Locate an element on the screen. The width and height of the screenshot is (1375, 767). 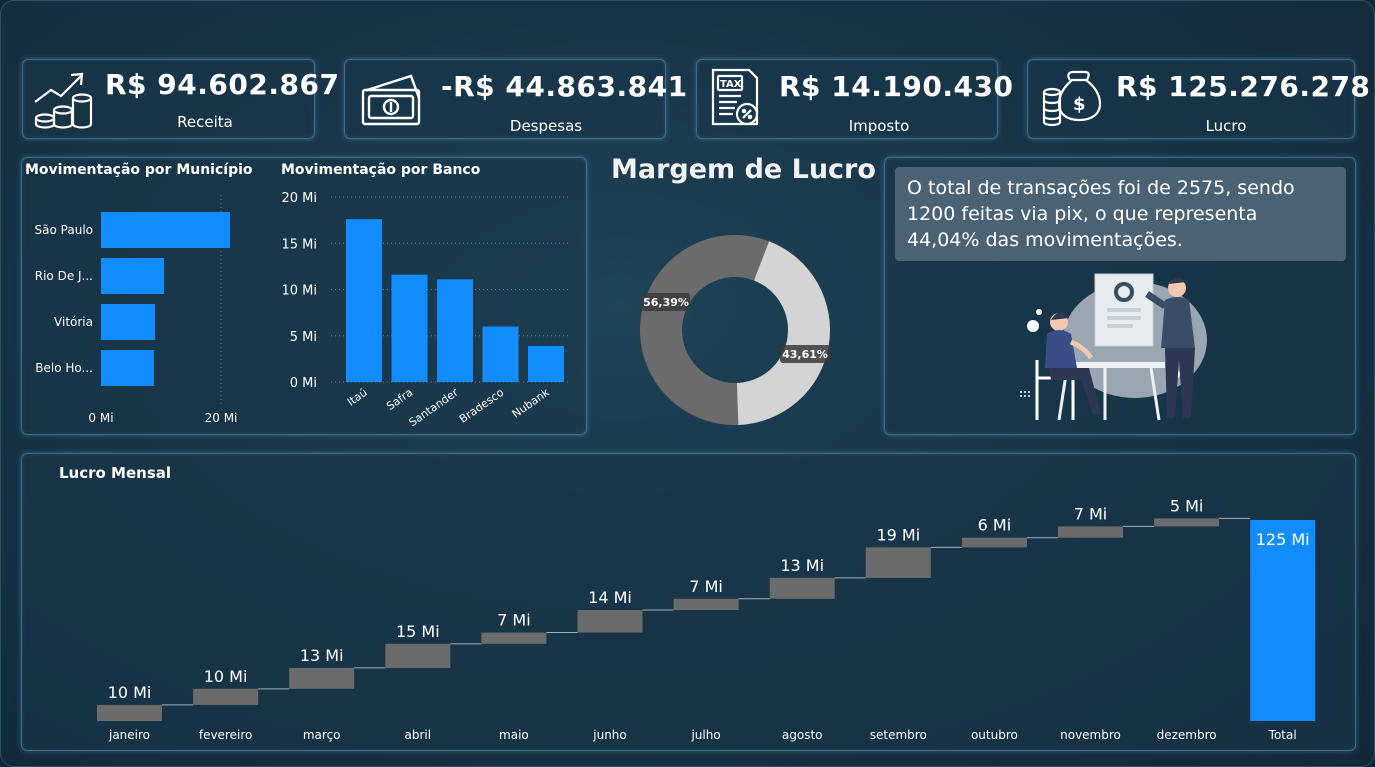
waterfall-category-label: julho is located at coordinates (705, 735).